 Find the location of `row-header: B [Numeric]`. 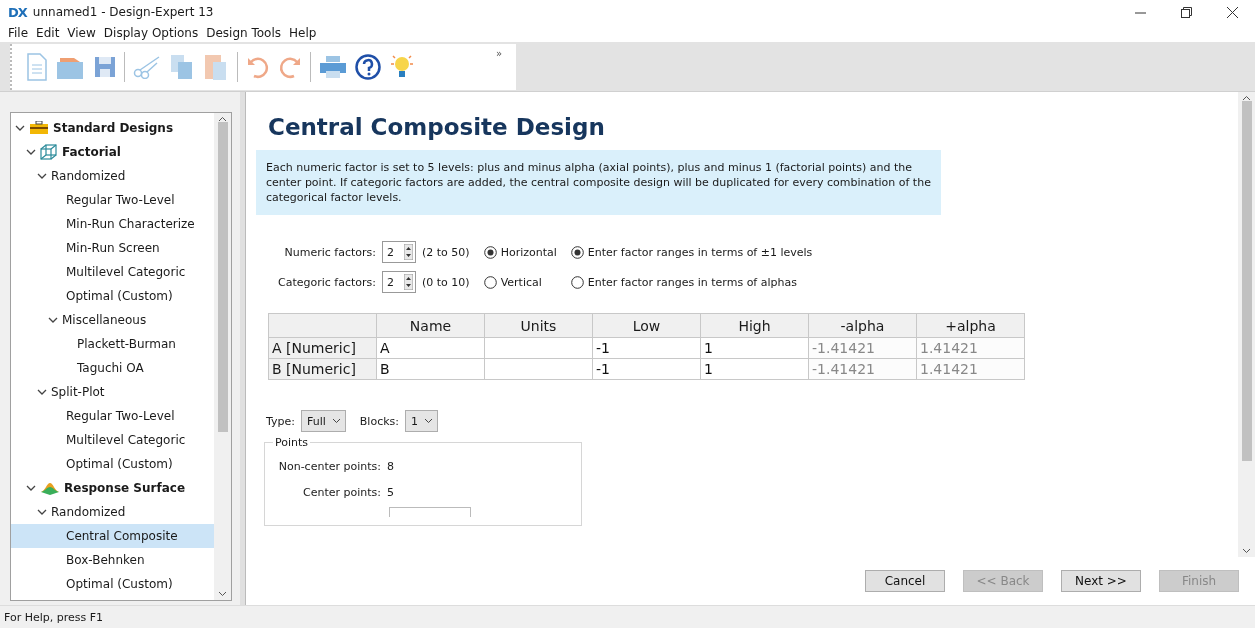

row-header: B [Numeric] is located at coordinates (322, 369).